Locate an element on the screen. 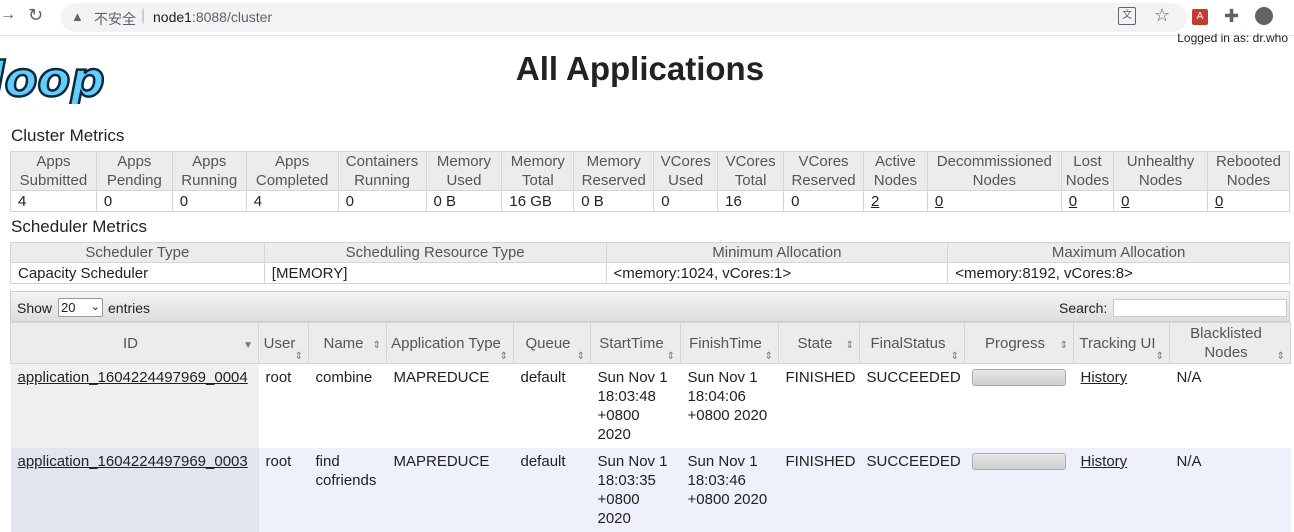  cluster-metrics-value-row: 4 0 0 4 0 0 B 16 GB 0 B 0 16 0 2 0 0 0 0 is located at coordinates (650, 201).